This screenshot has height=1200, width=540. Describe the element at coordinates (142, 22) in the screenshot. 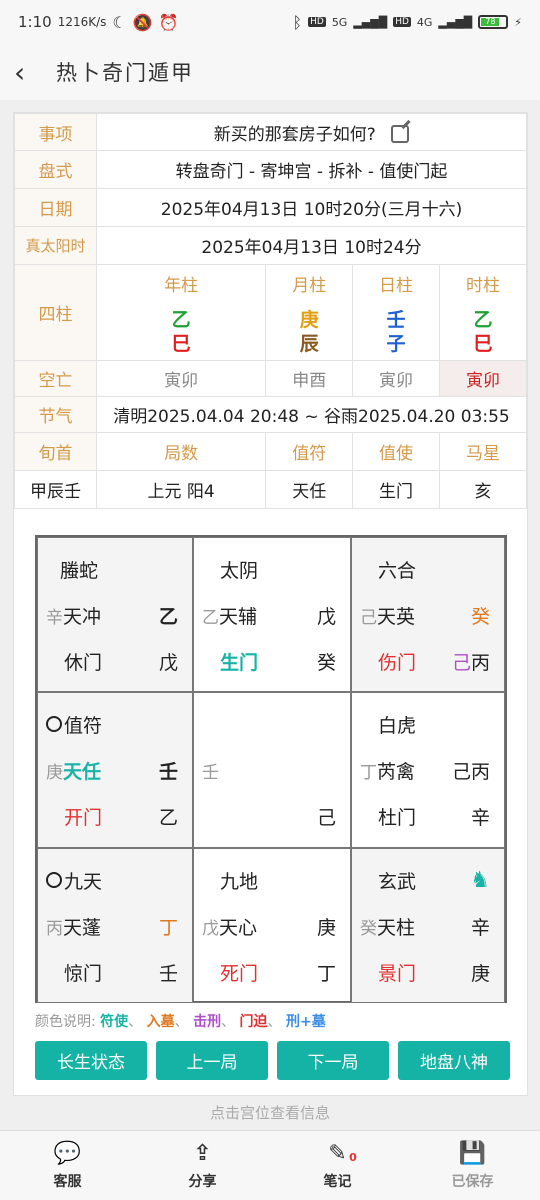

I see `bell-off-icon: 🔕` at that location.